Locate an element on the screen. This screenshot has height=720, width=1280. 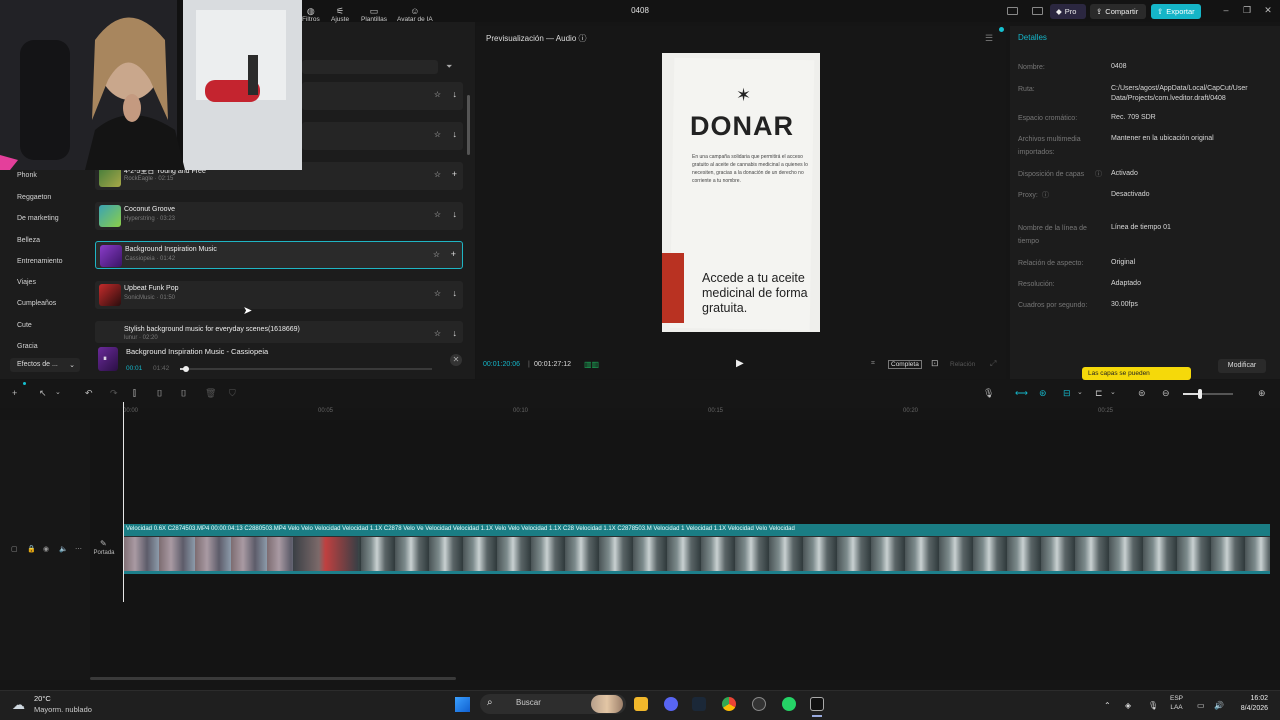
timeline-scrollbar is located at coordinates (273, 678).